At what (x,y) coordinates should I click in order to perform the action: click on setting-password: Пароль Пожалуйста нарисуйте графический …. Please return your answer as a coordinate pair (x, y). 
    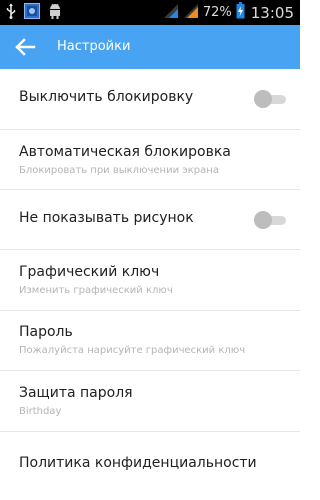
    Looking at the image, I should click on (150, 341).